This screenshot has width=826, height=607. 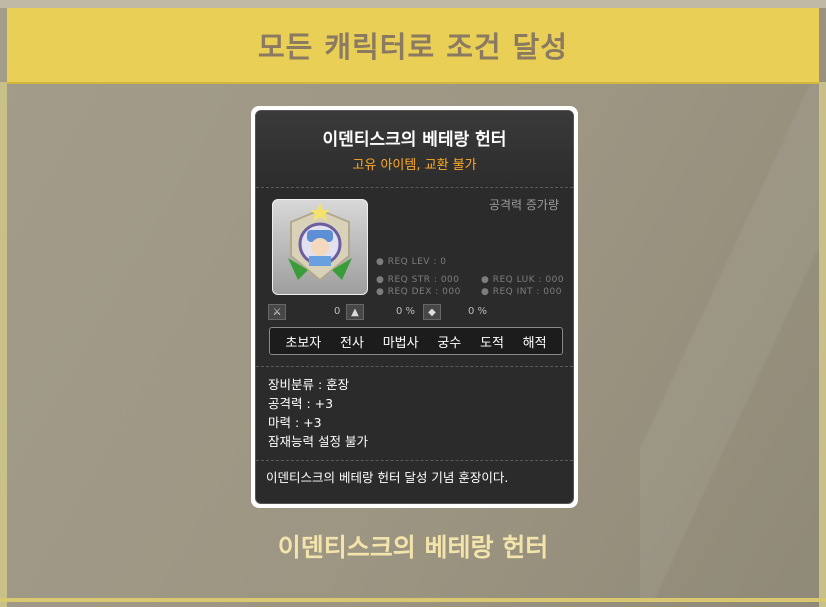 What do you see at coordinates (277, 312) in the screenshot?
I see `sword-crossed-icon: ⚔` at bounding box center [277, 312].